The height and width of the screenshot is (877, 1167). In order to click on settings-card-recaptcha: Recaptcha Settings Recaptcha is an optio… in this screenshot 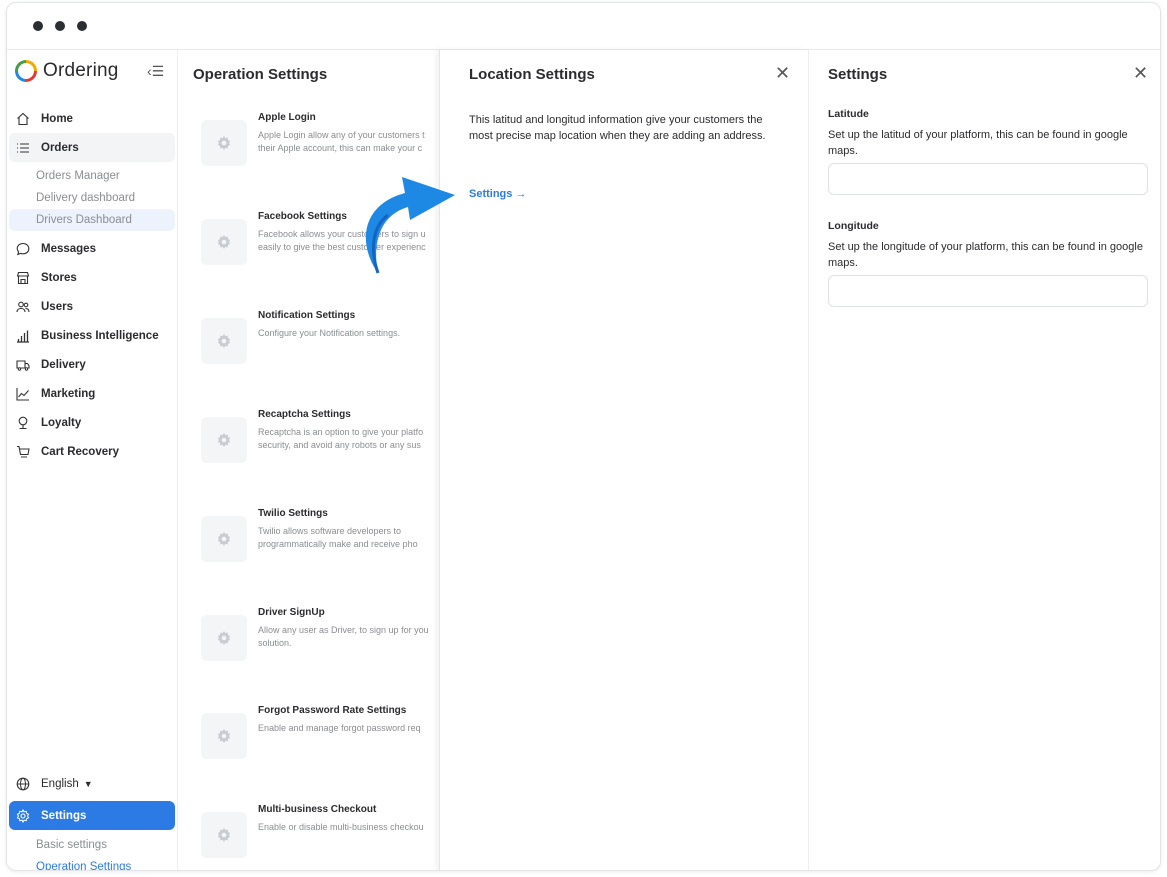, I will do `click(320, 444)`.